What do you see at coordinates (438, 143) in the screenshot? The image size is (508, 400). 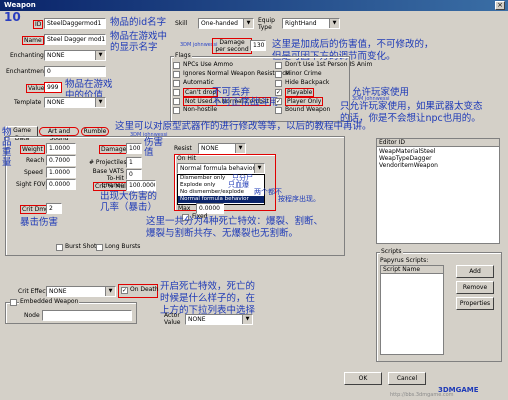 I see `editor-id-header: Editor ID` at bounding box center [438, 143].